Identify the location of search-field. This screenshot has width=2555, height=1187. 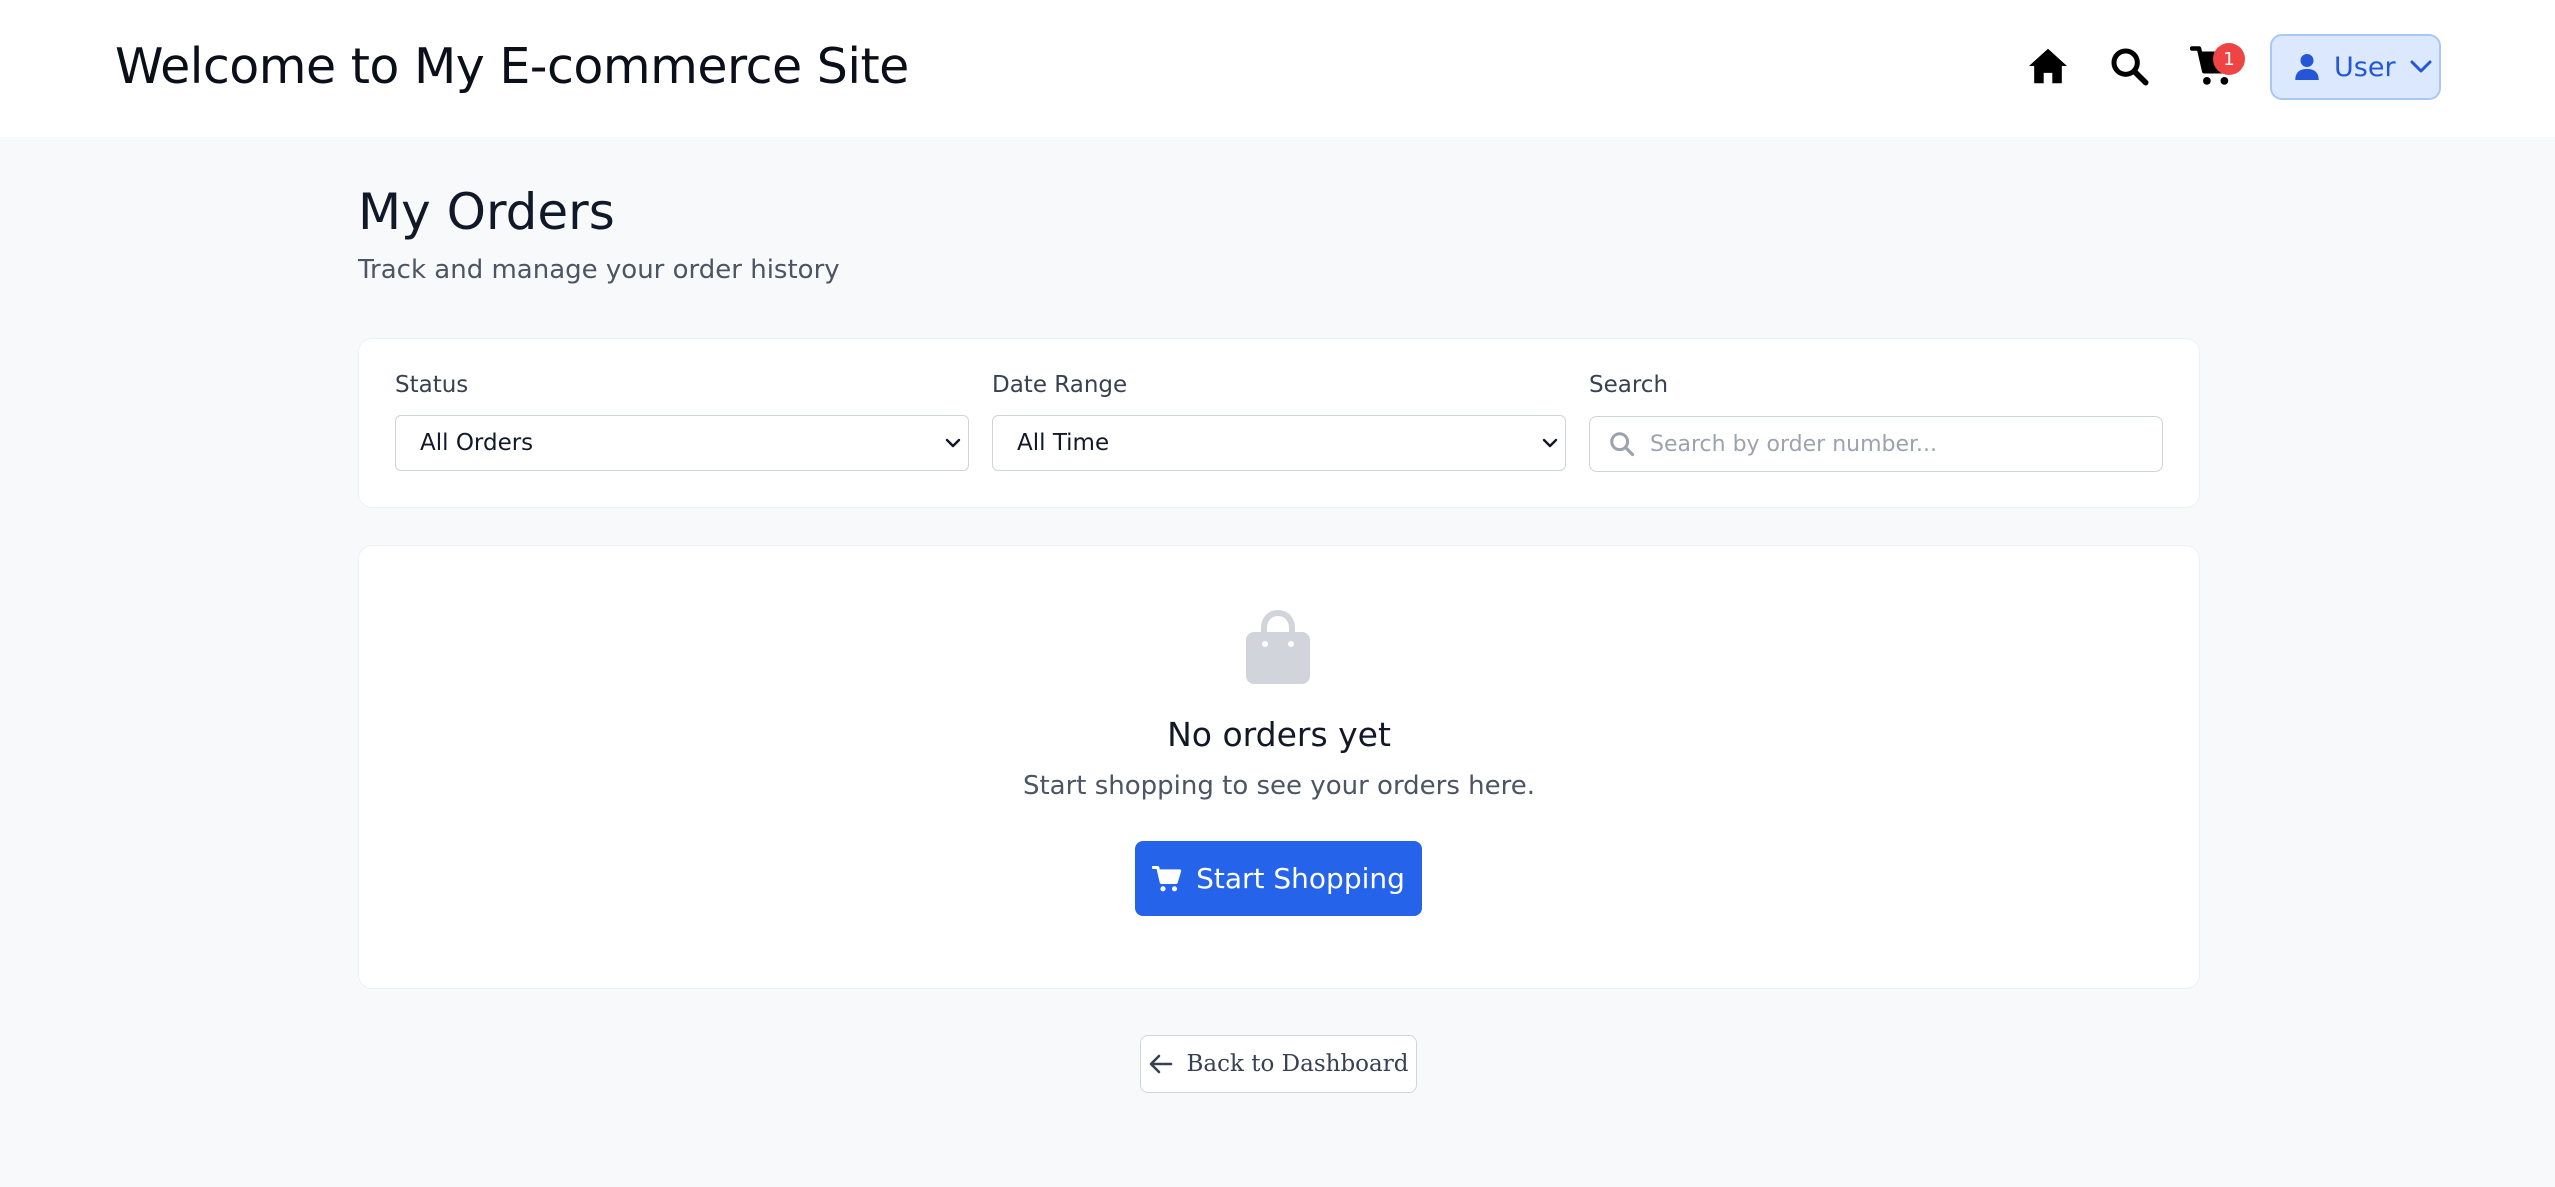
(1876, 444).